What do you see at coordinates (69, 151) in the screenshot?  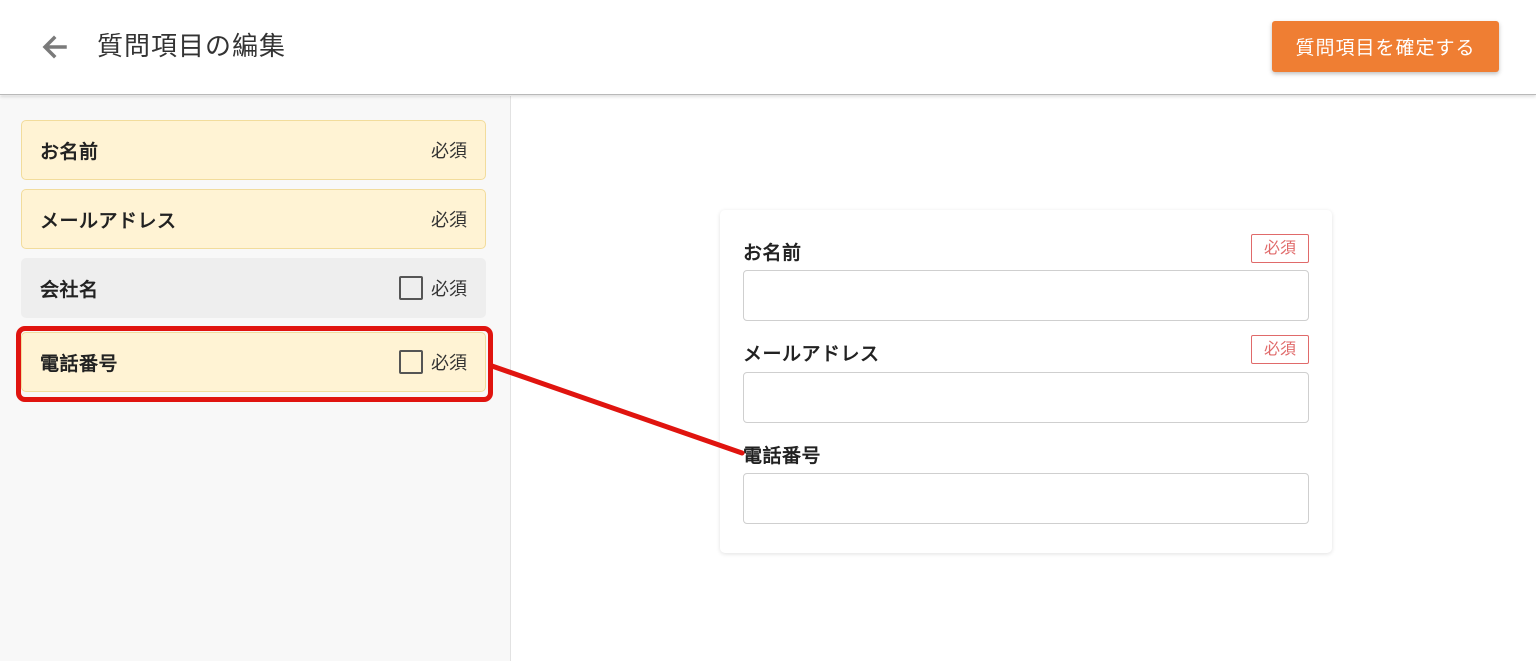 I see `question-item-label: お名前` at bounding box center [69, 151].